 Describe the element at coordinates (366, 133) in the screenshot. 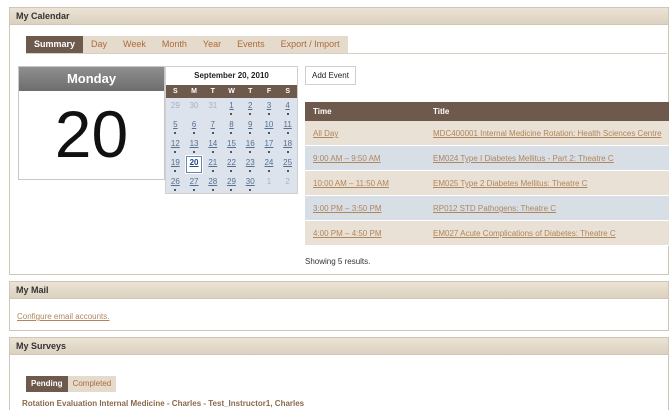

I see `event-time-cell: All Day` at that location.